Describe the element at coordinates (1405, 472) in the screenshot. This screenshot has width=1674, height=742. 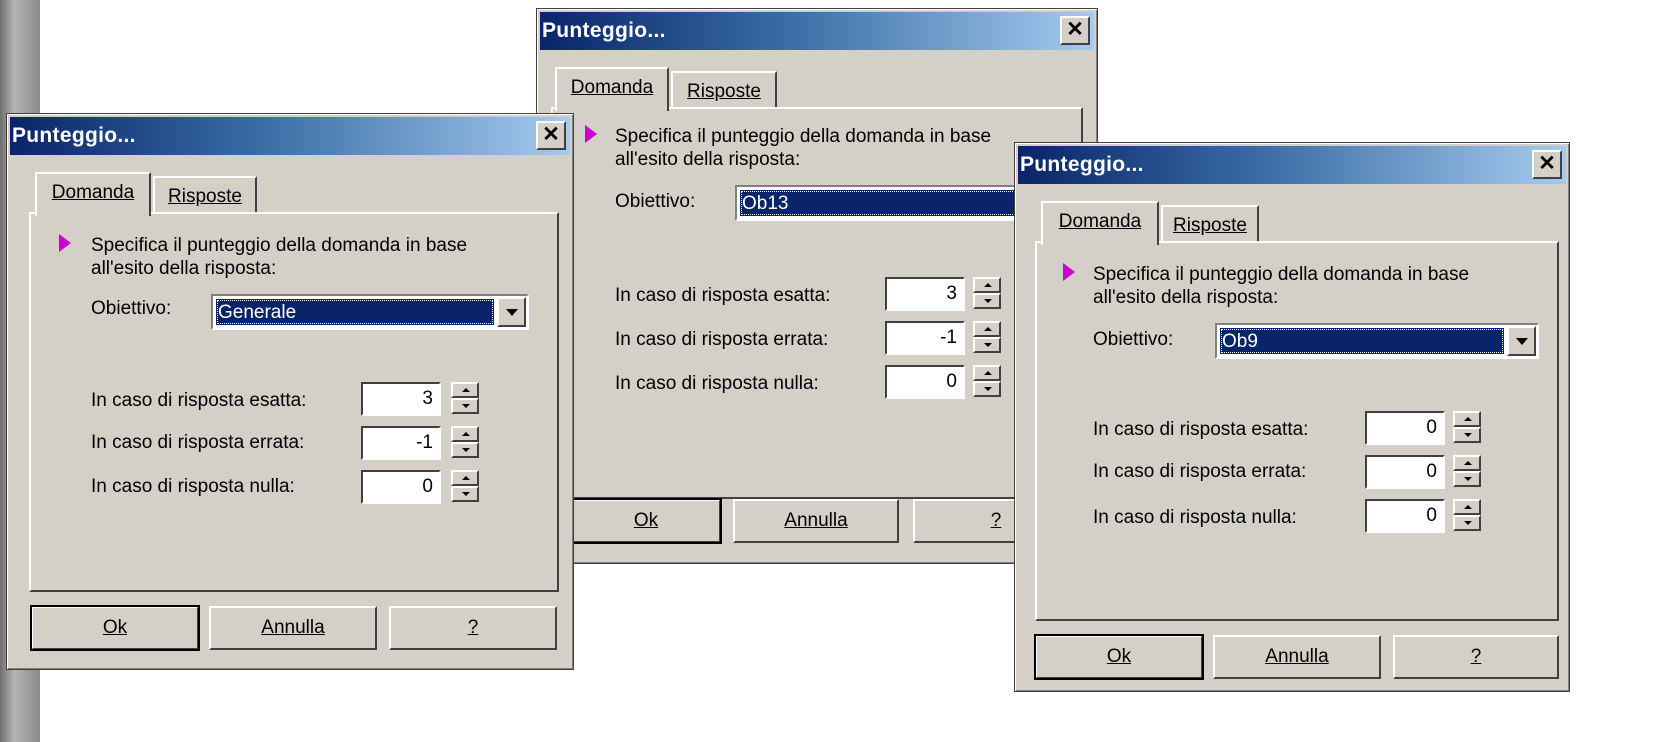
I see `errata-input: 0` at that location.